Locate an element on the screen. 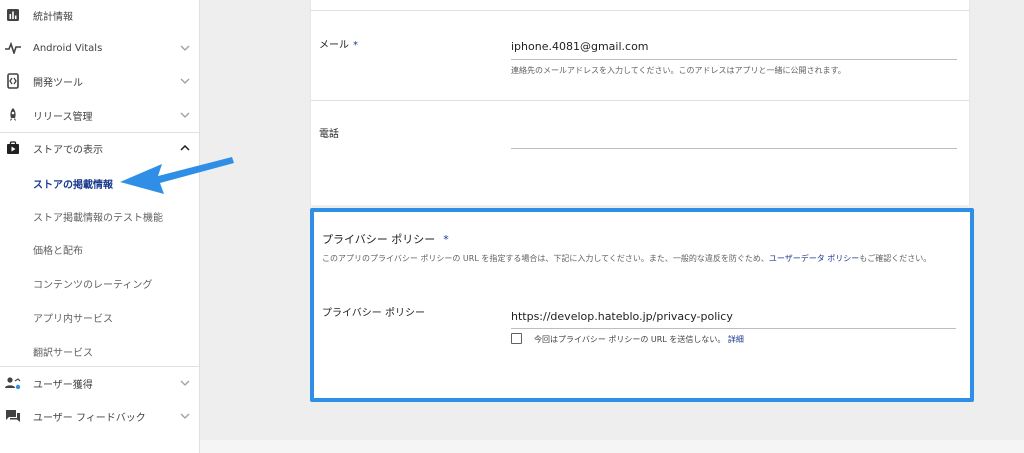 The height and width of the screenshot is (453, 1024). user-acquisition-icon is located at coordinates (13, 383).